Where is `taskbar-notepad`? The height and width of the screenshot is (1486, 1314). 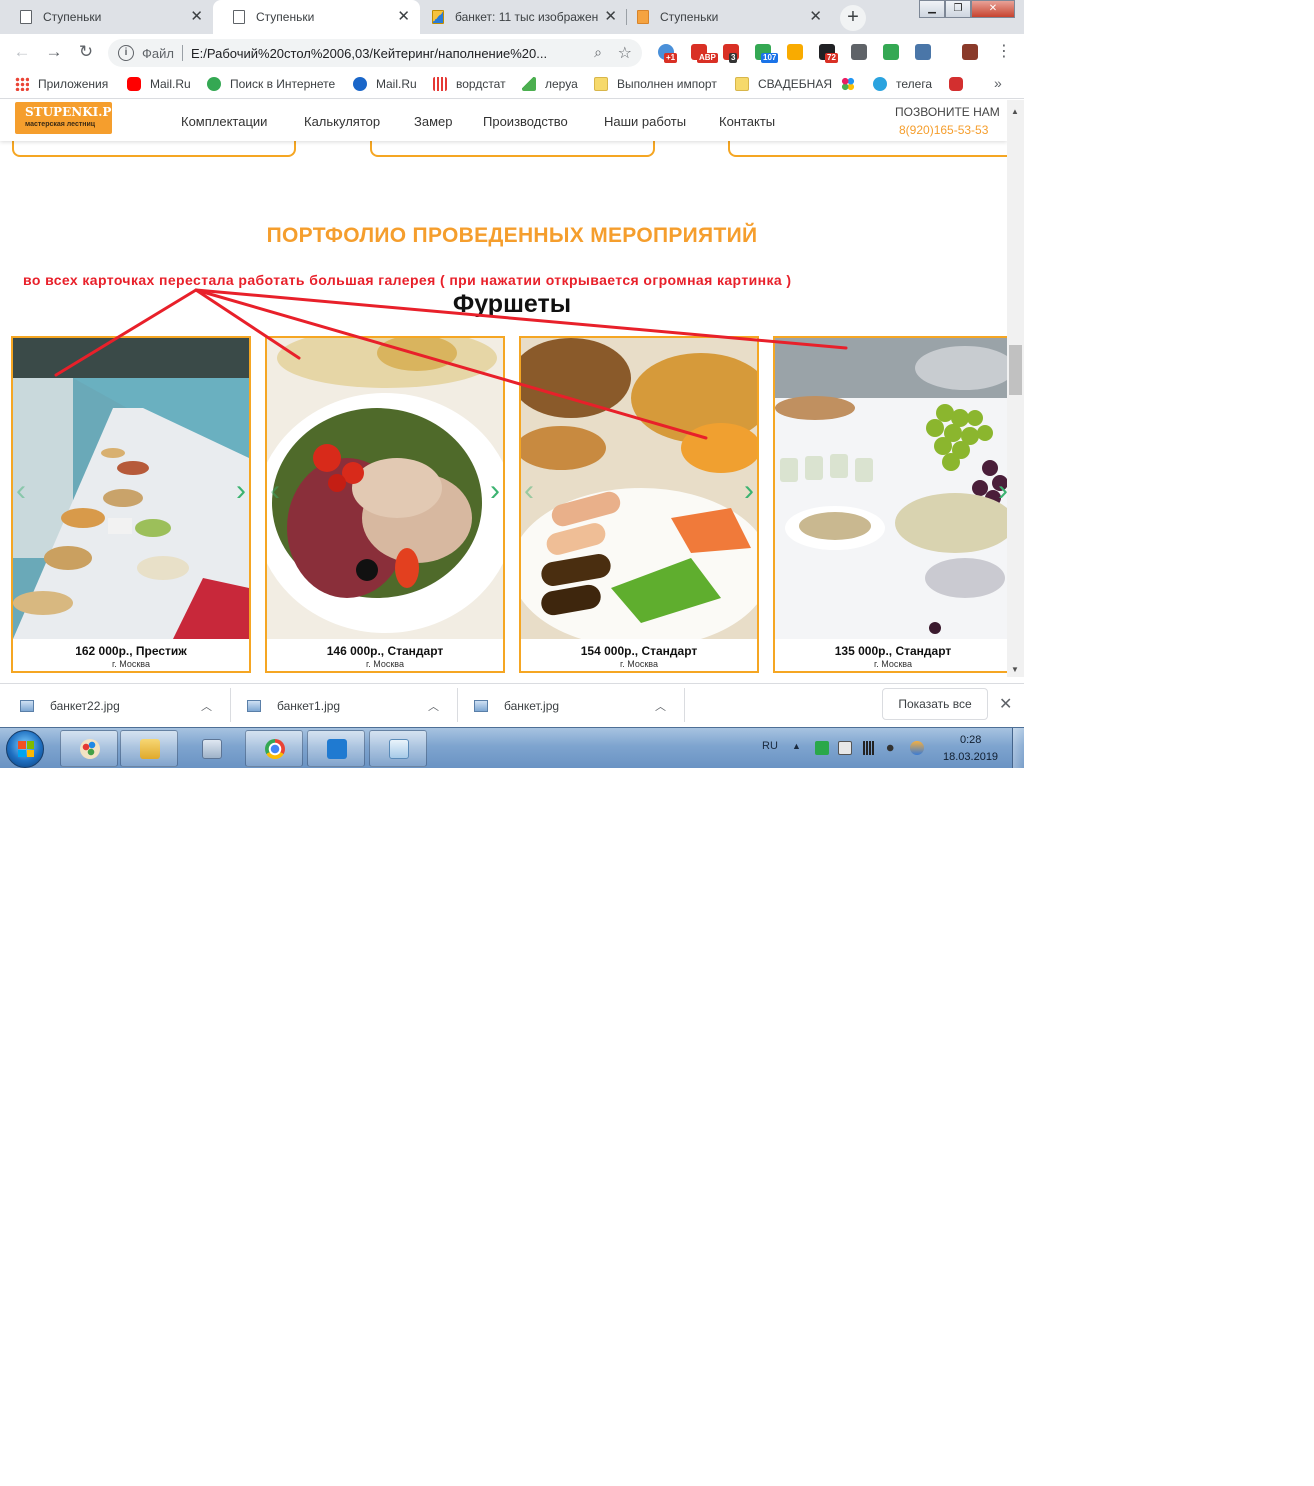 taskbar-notepad is located at coordinates (398, 748).